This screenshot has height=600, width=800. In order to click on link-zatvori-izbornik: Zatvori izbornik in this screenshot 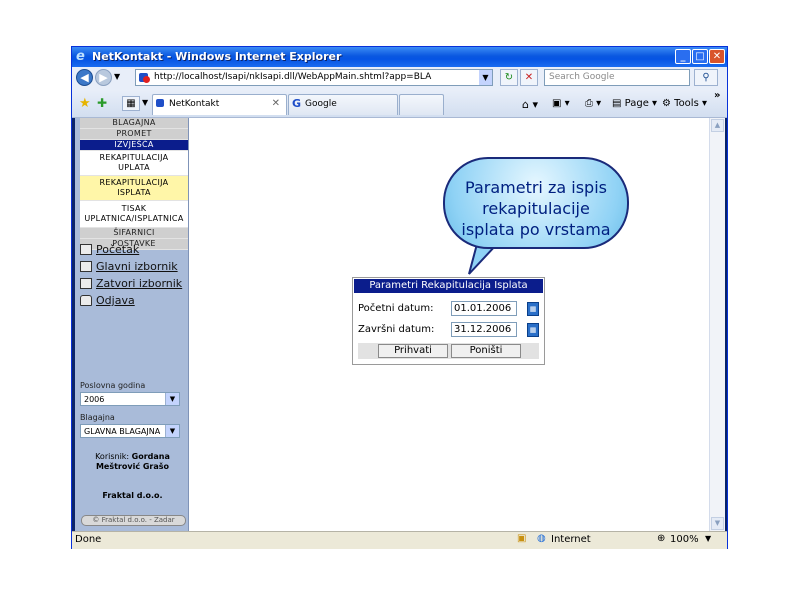, I will do `click(131, 283)`.